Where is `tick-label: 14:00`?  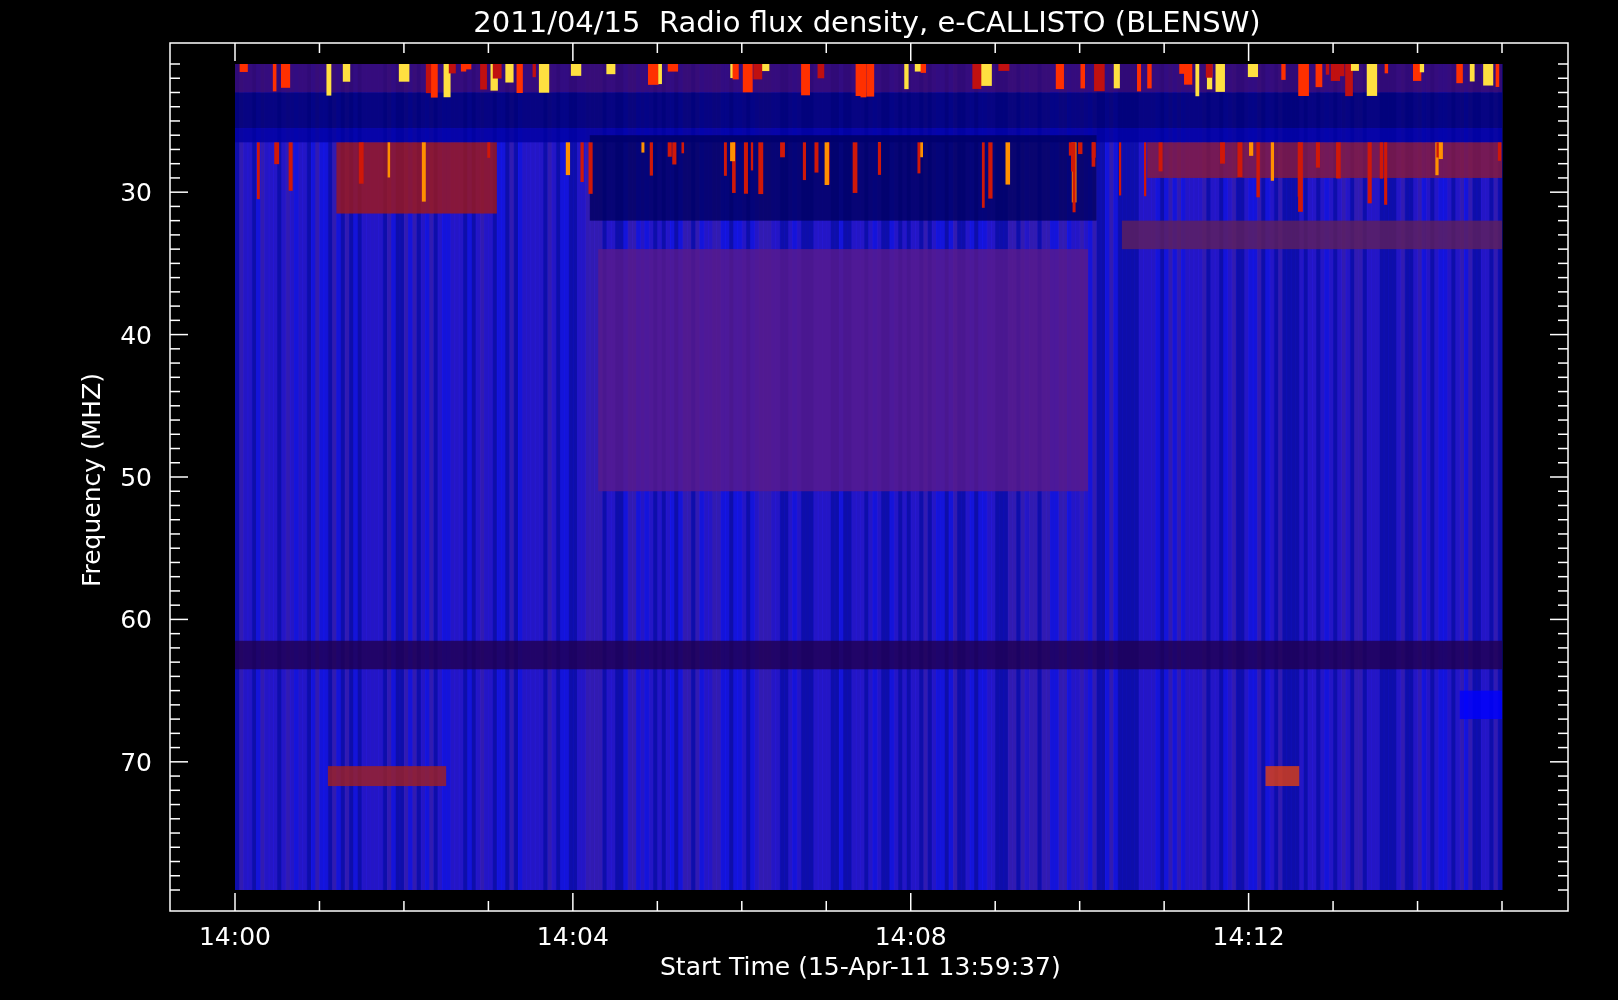
tick-label: 14:00 is located at coordinates (235, 936).